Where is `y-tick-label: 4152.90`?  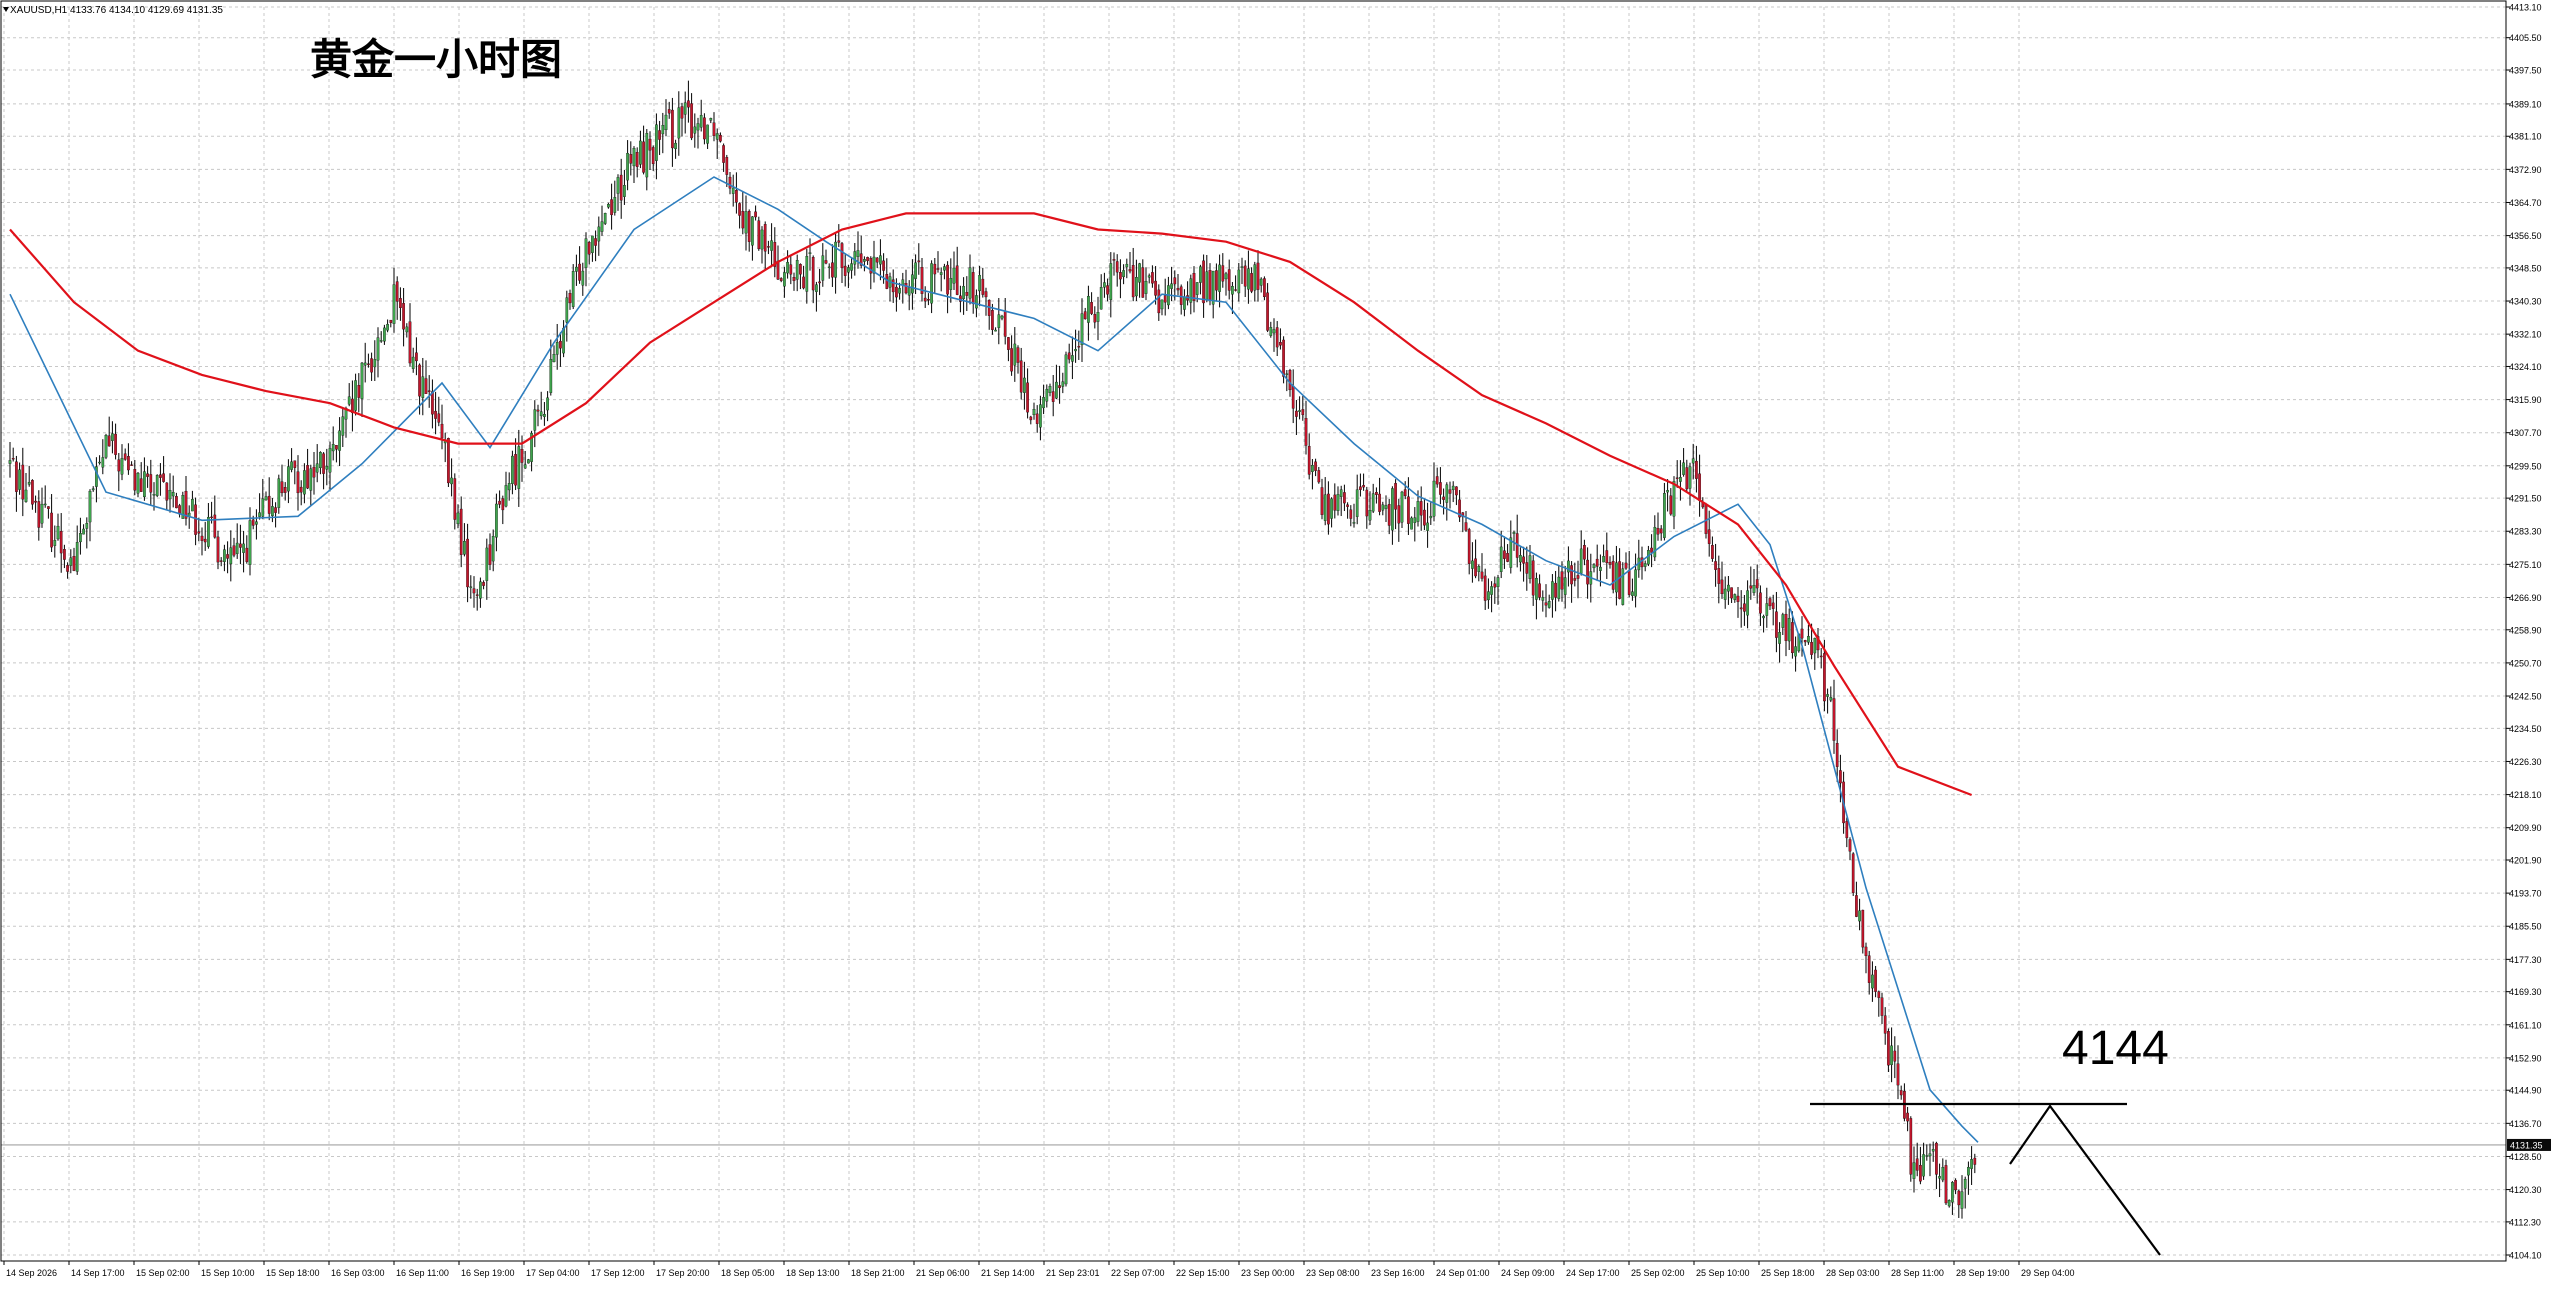 y-tick-label: 4152.90 is located at coordinates (2525, 1058).